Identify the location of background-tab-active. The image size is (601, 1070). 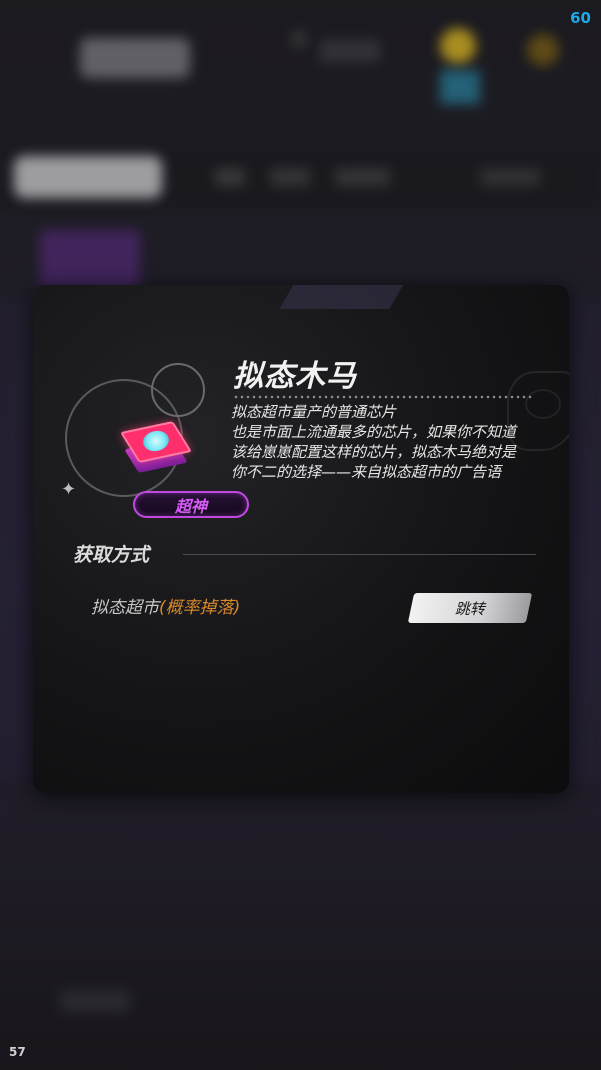
(88, 177).